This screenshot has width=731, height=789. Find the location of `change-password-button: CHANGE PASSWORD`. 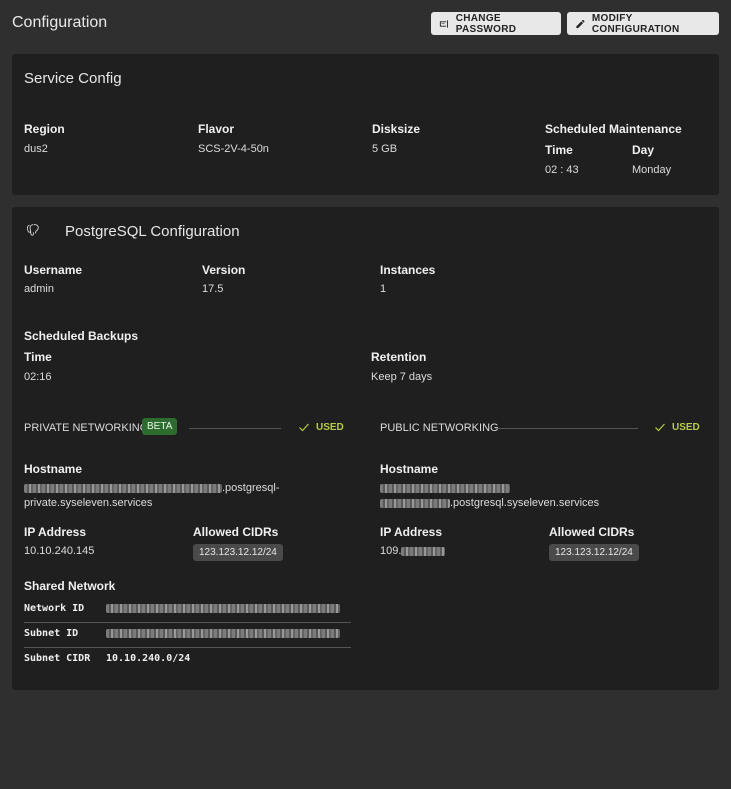

change-password-button: CHANGE PASSWORD is located at coordinates (496, 23).